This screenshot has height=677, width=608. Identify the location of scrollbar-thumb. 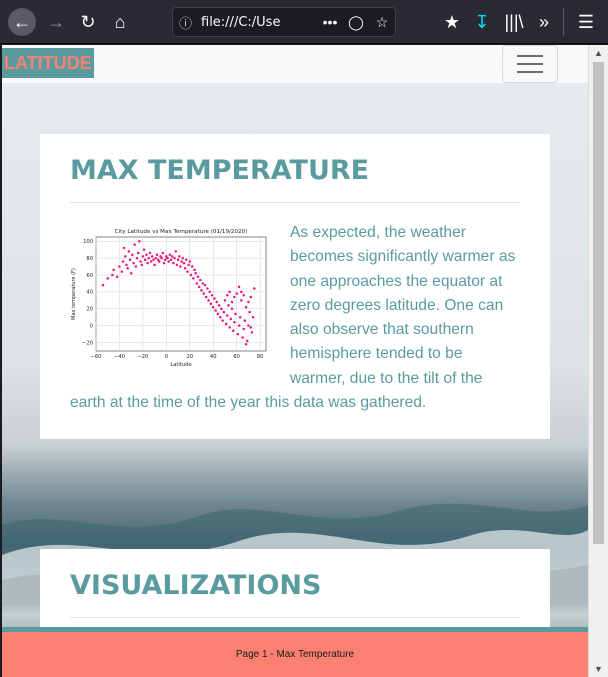
(598, 303).